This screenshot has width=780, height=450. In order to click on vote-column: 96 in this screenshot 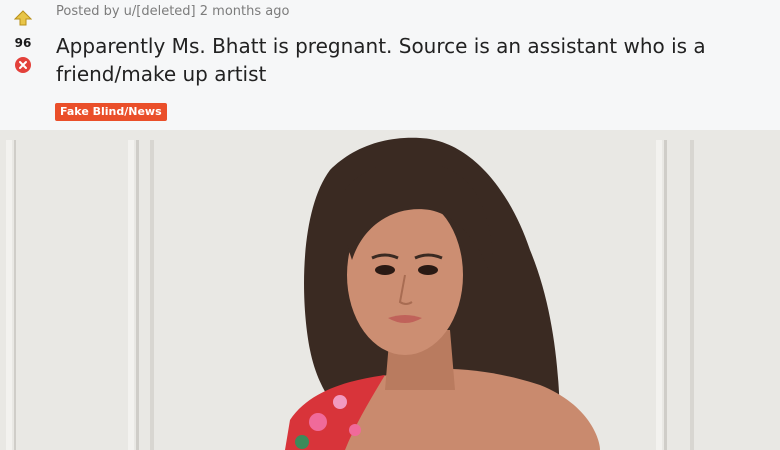, I will do `click(23, 40)`.